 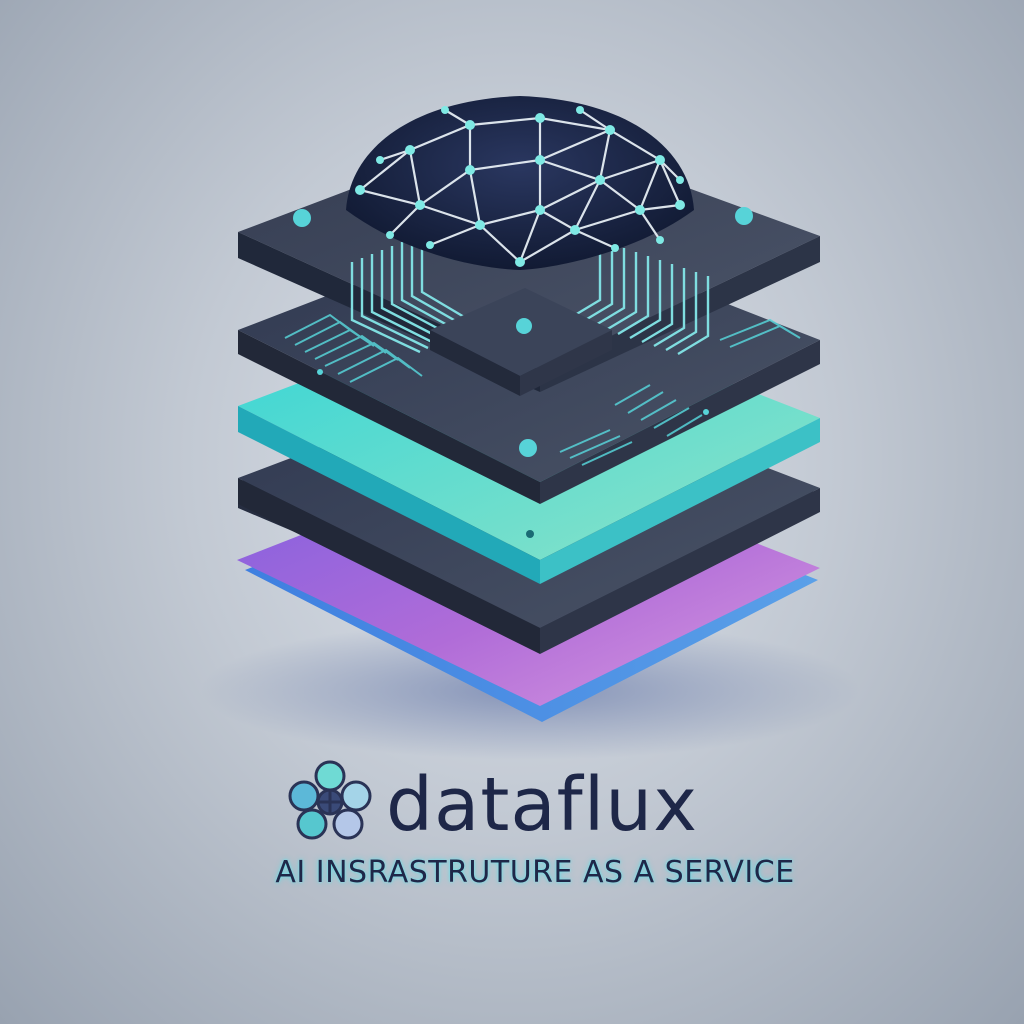 I want to click on brand-tagline: AI INSRASTRUTURE AS A SERVICE, so click(x=535, y=872).